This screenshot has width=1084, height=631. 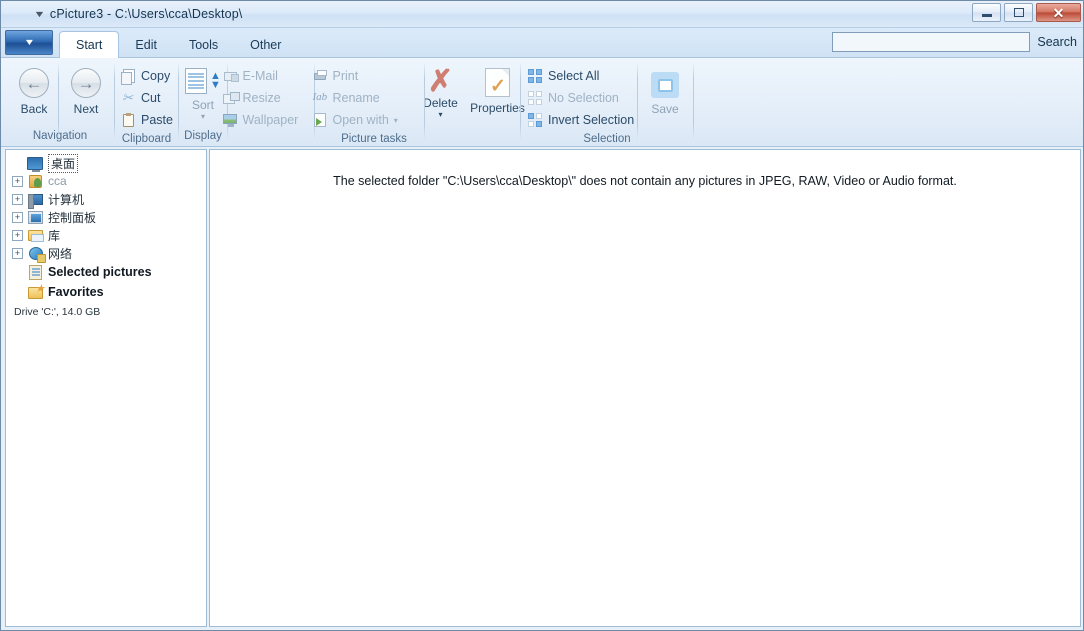 I want to click on save-icon, so click(x=665, y=85).